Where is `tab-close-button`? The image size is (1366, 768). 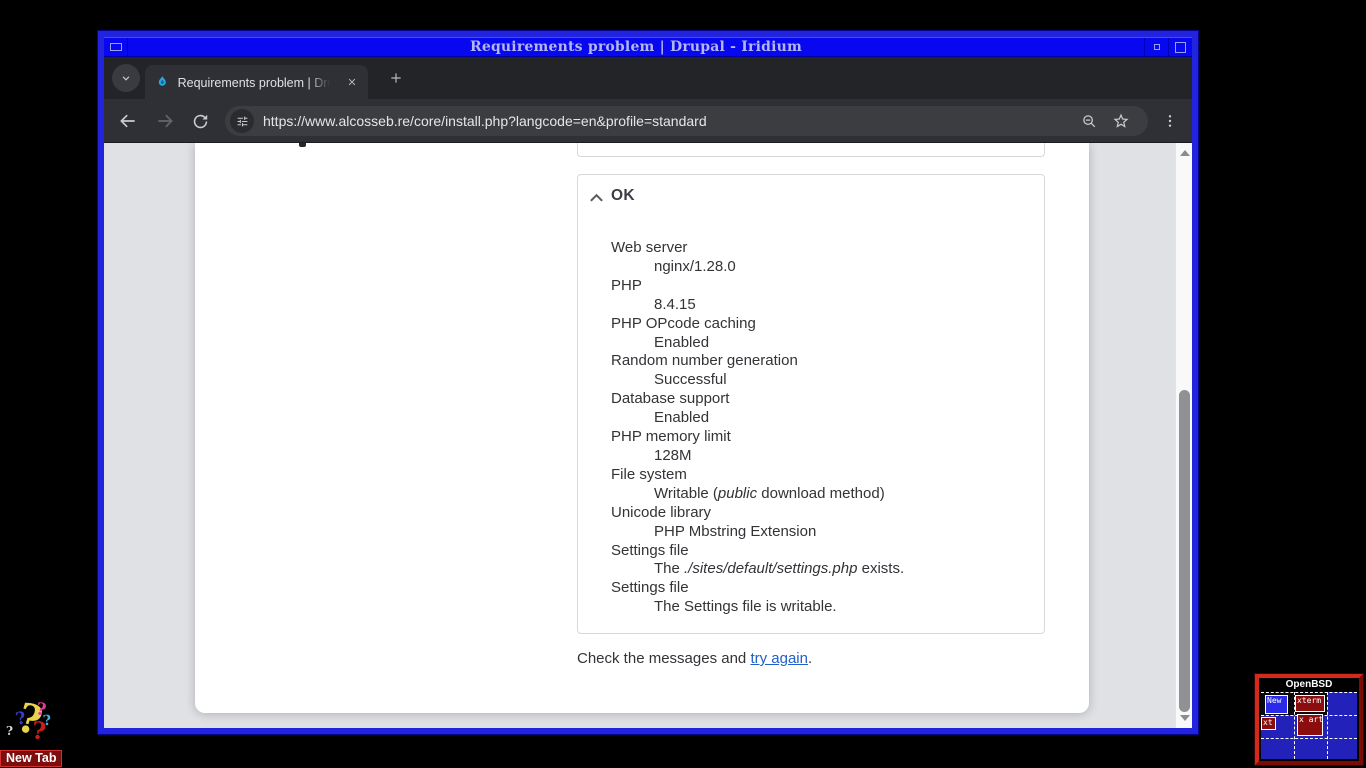
tab-close-button is located at coordinates (352, 82).